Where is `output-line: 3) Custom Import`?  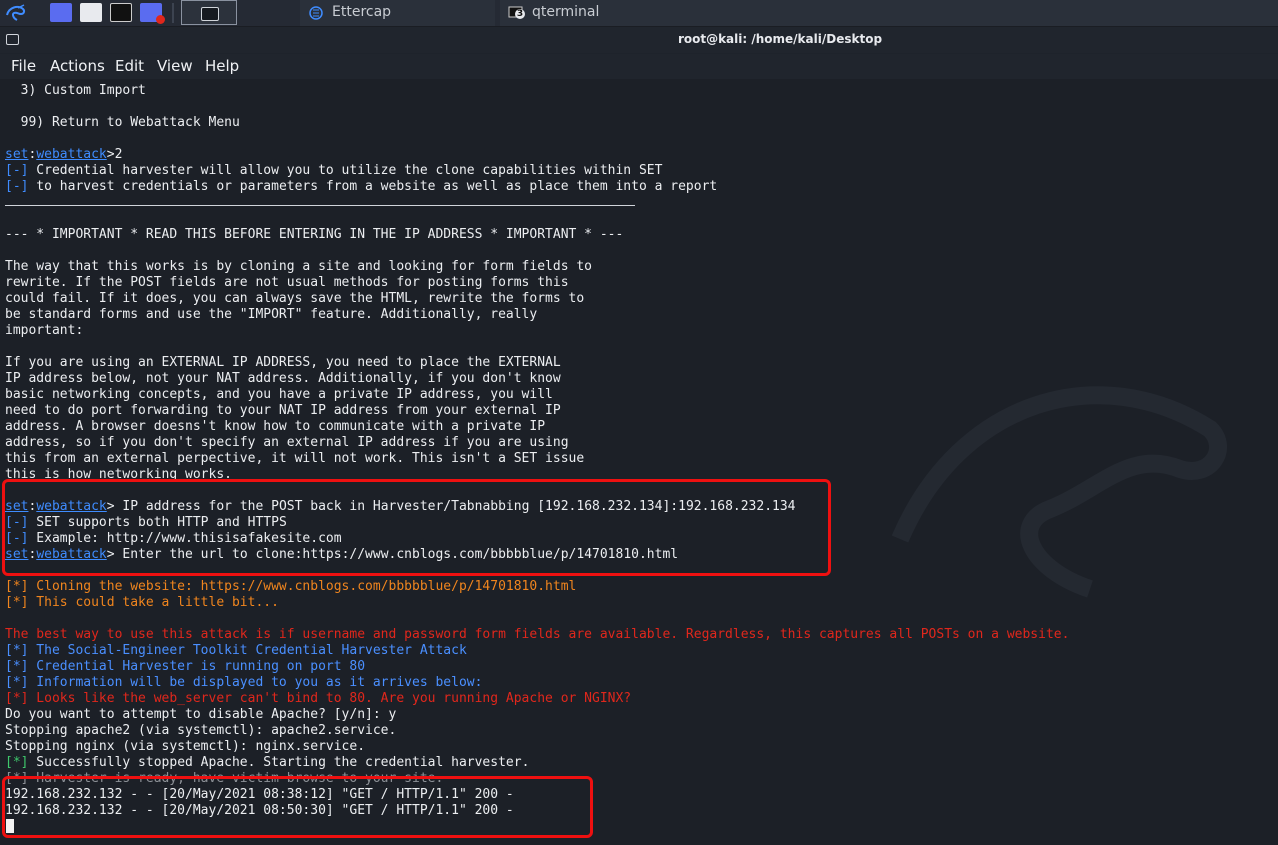
output-line: 3) Custom Import is located at coordinates (75, 90).